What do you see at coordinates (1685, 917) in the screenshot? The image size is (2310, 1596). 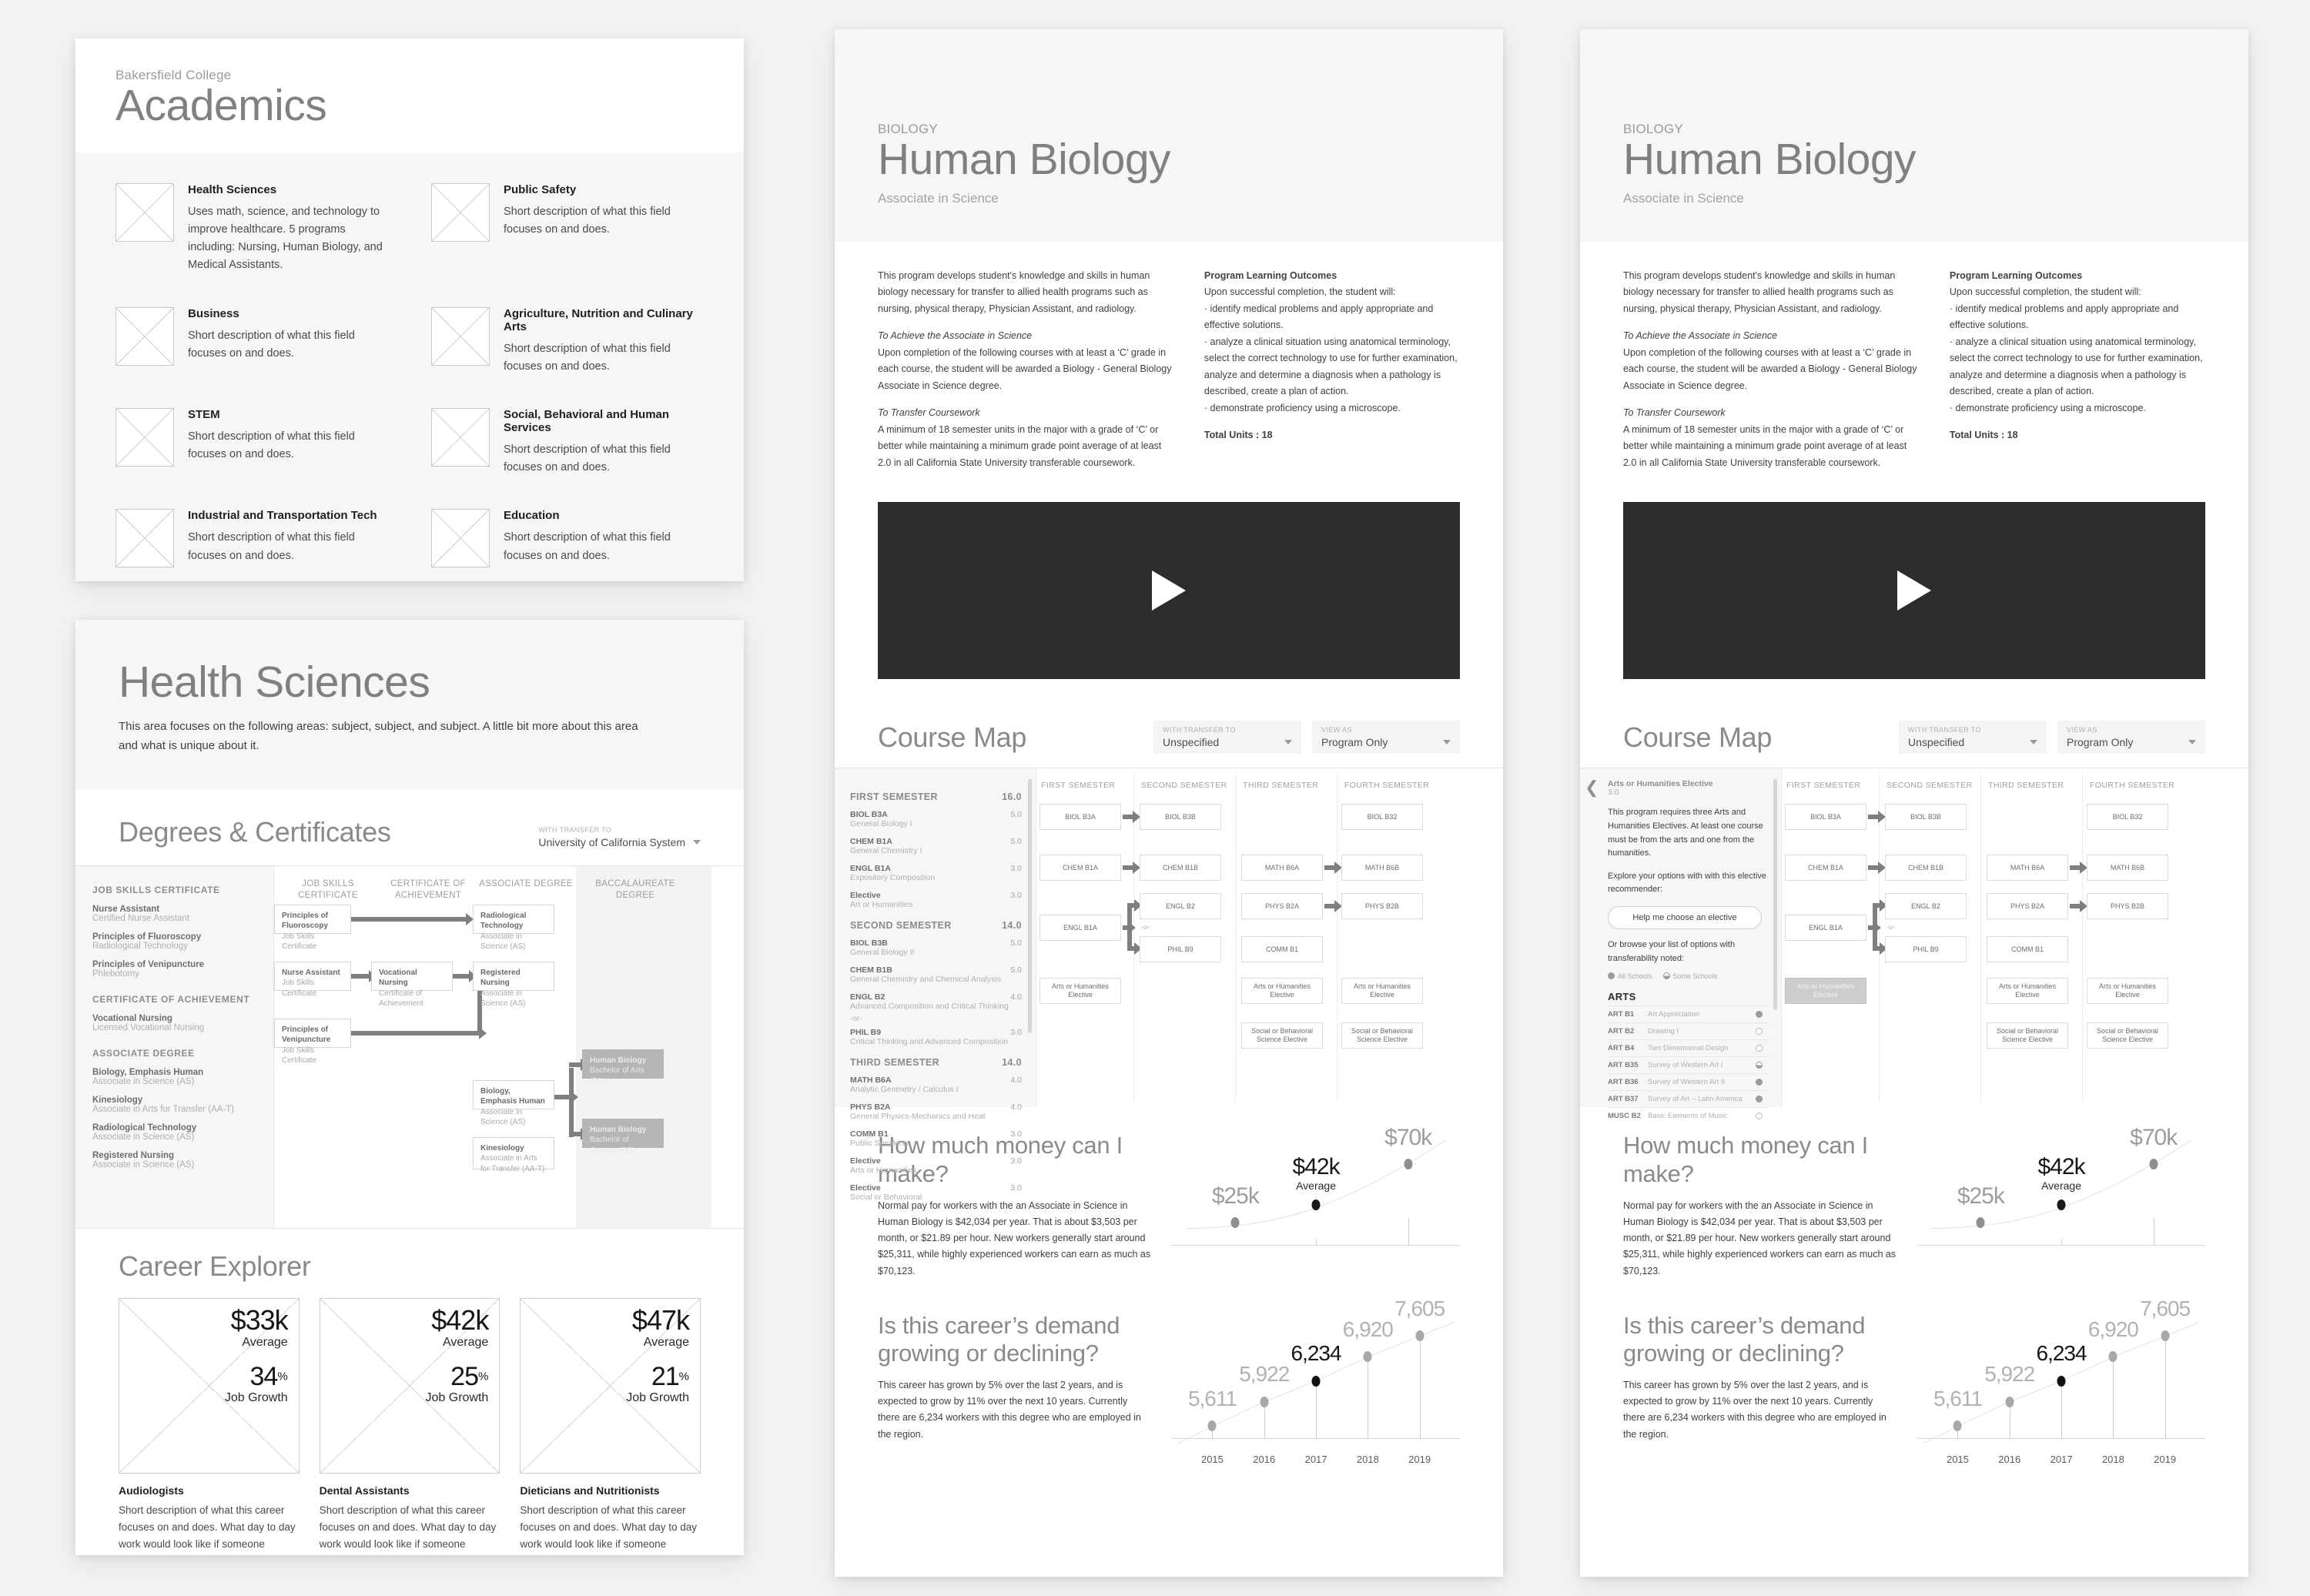 I see `help-choose-elective-button: Help me choose an elective` at bounding box center [1685, 917].